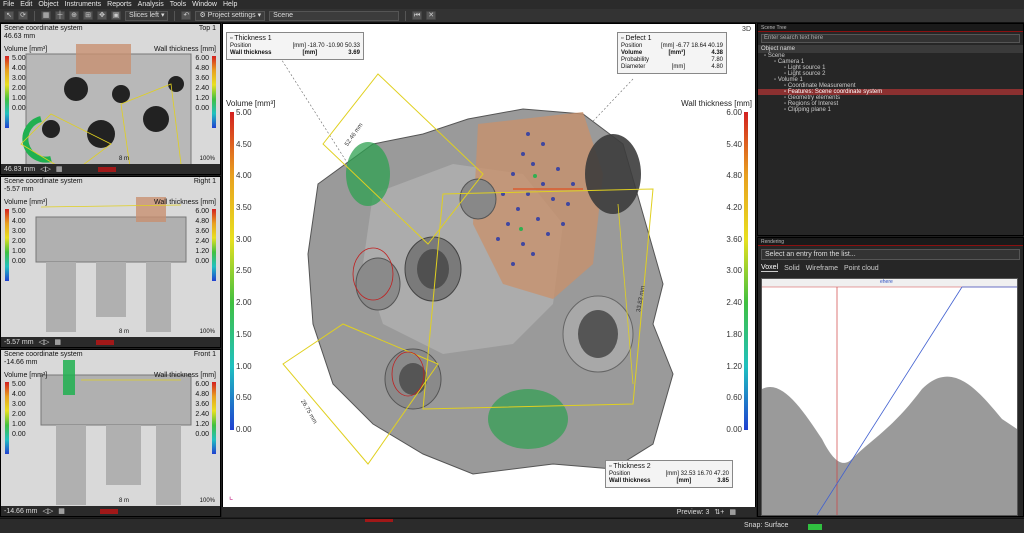 The width and height of the screenshot is (1024, 533). Describe the element at coordinates (185, 202) in the screenshot. I see `wall-thickness-legend-title: Wall thickness [mm]` at that location.